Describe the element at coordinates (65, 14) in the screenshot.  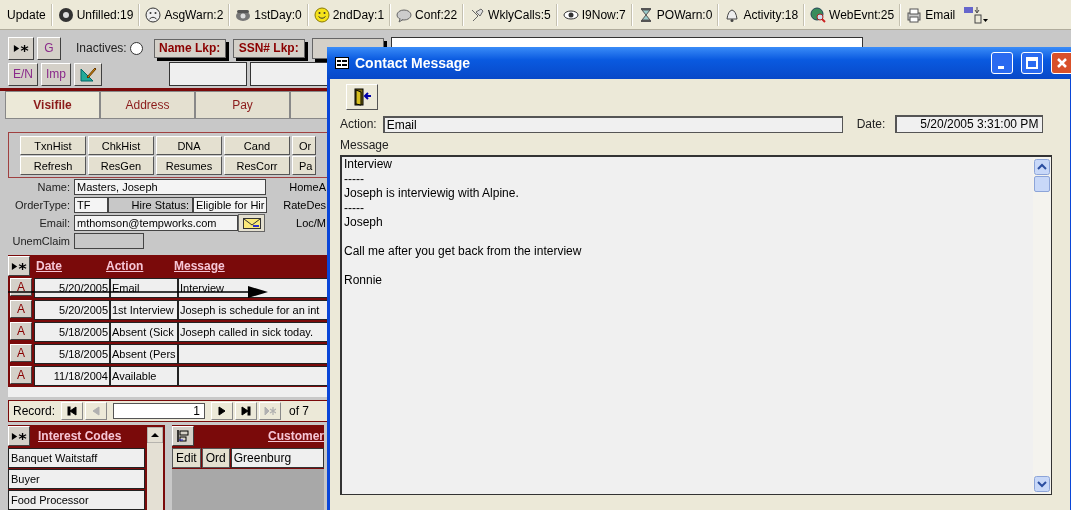
I see `b-circle-icon` at that location.